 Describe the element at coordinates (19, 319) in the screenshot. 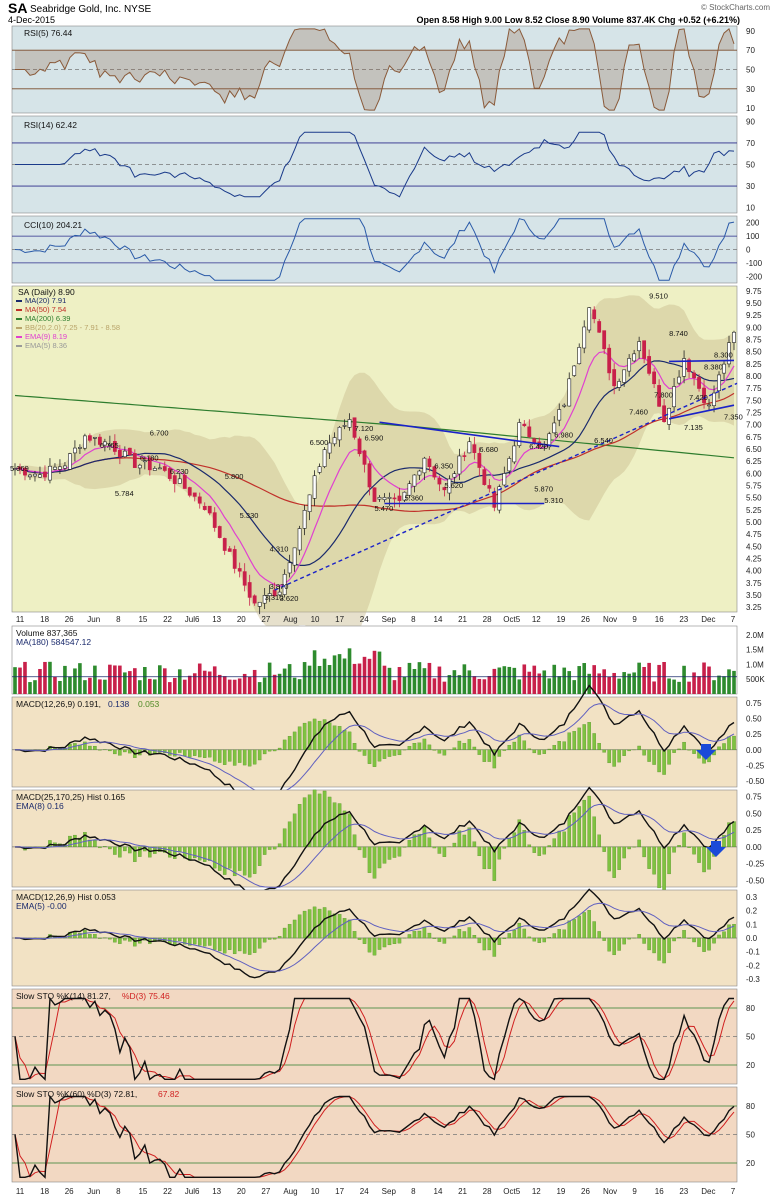

I see `legend-swatch` at that location.